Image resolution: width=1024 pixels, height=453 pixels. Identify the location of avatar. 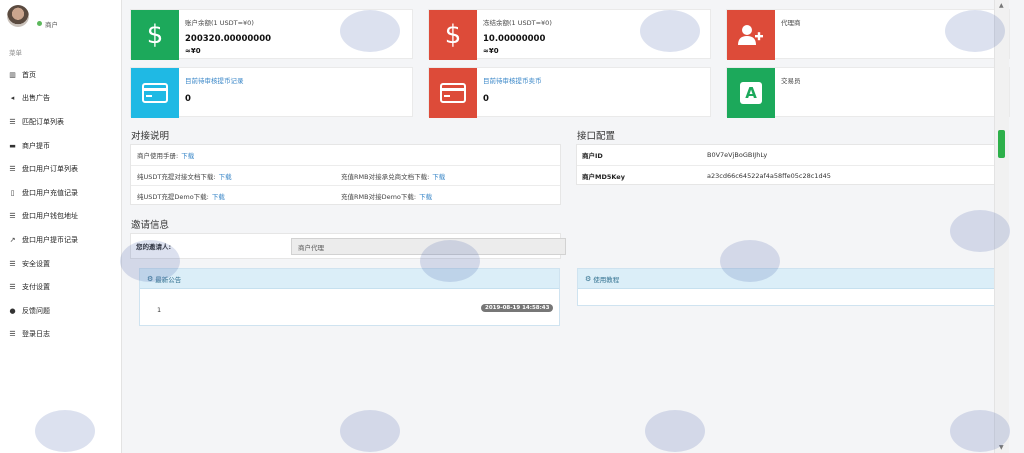
(18, 16).